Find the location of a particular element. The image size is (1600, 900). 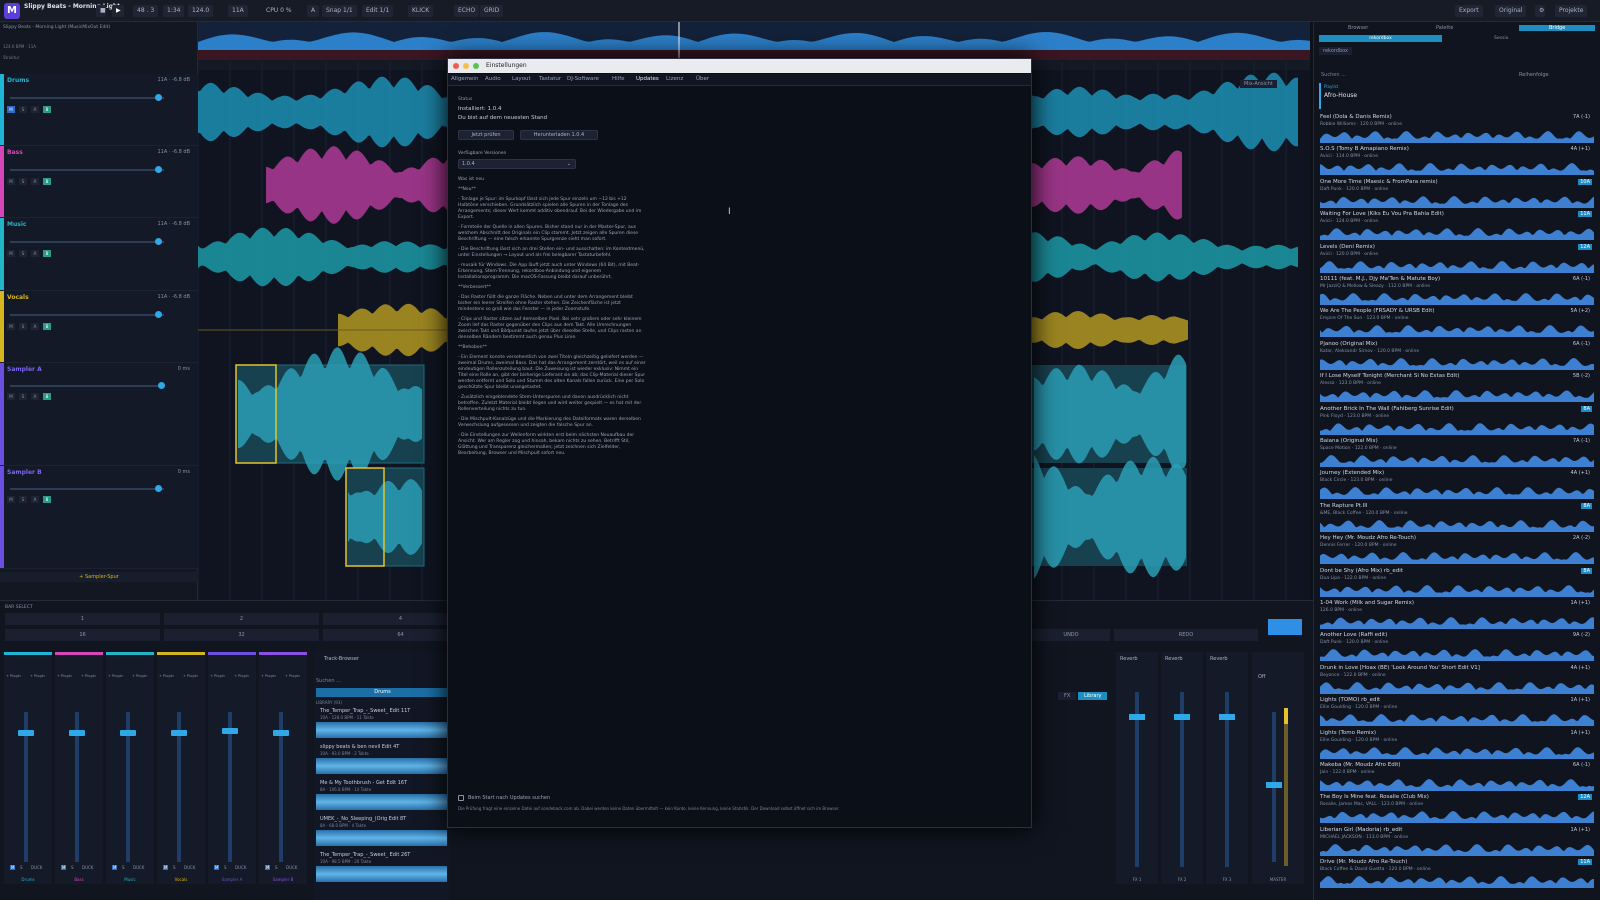

click-button: KLICK is located at coordinates (421, 11).